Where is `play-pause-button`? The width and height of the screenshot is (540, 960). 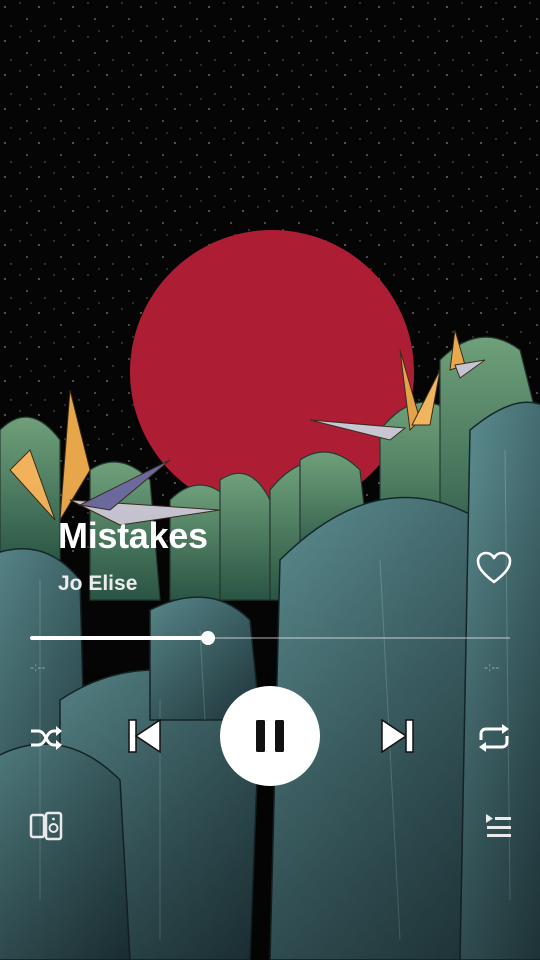 play-pause-button is located at coordinates (270, 736).